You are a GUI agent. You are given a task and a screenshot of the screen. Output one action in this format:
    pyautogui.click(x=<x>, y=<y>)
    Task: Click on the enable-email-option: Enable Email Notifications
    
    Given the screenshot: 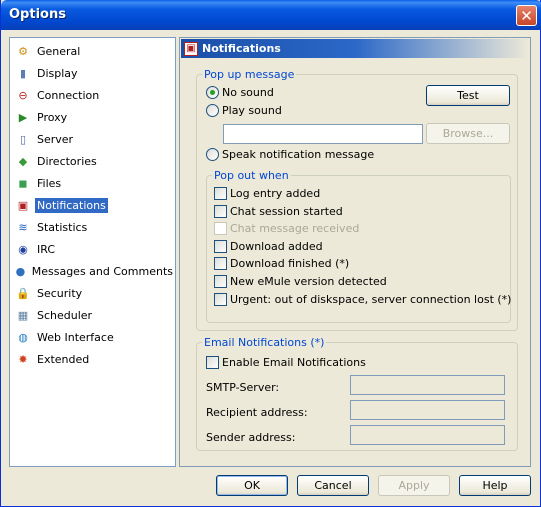 What is the action you would take?
    pyautogui.click(x=286, y=362)
    